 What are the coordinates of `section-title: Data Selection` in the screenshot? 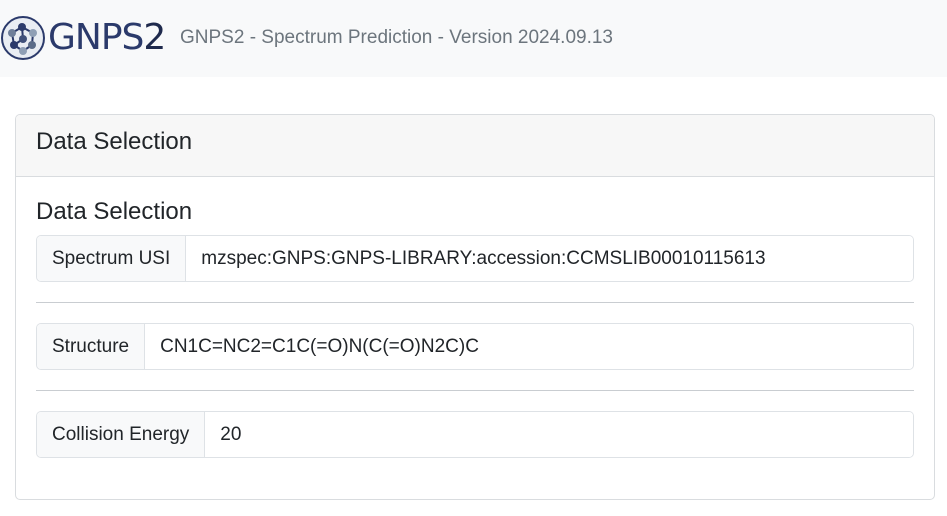 It's located at (114, 211).